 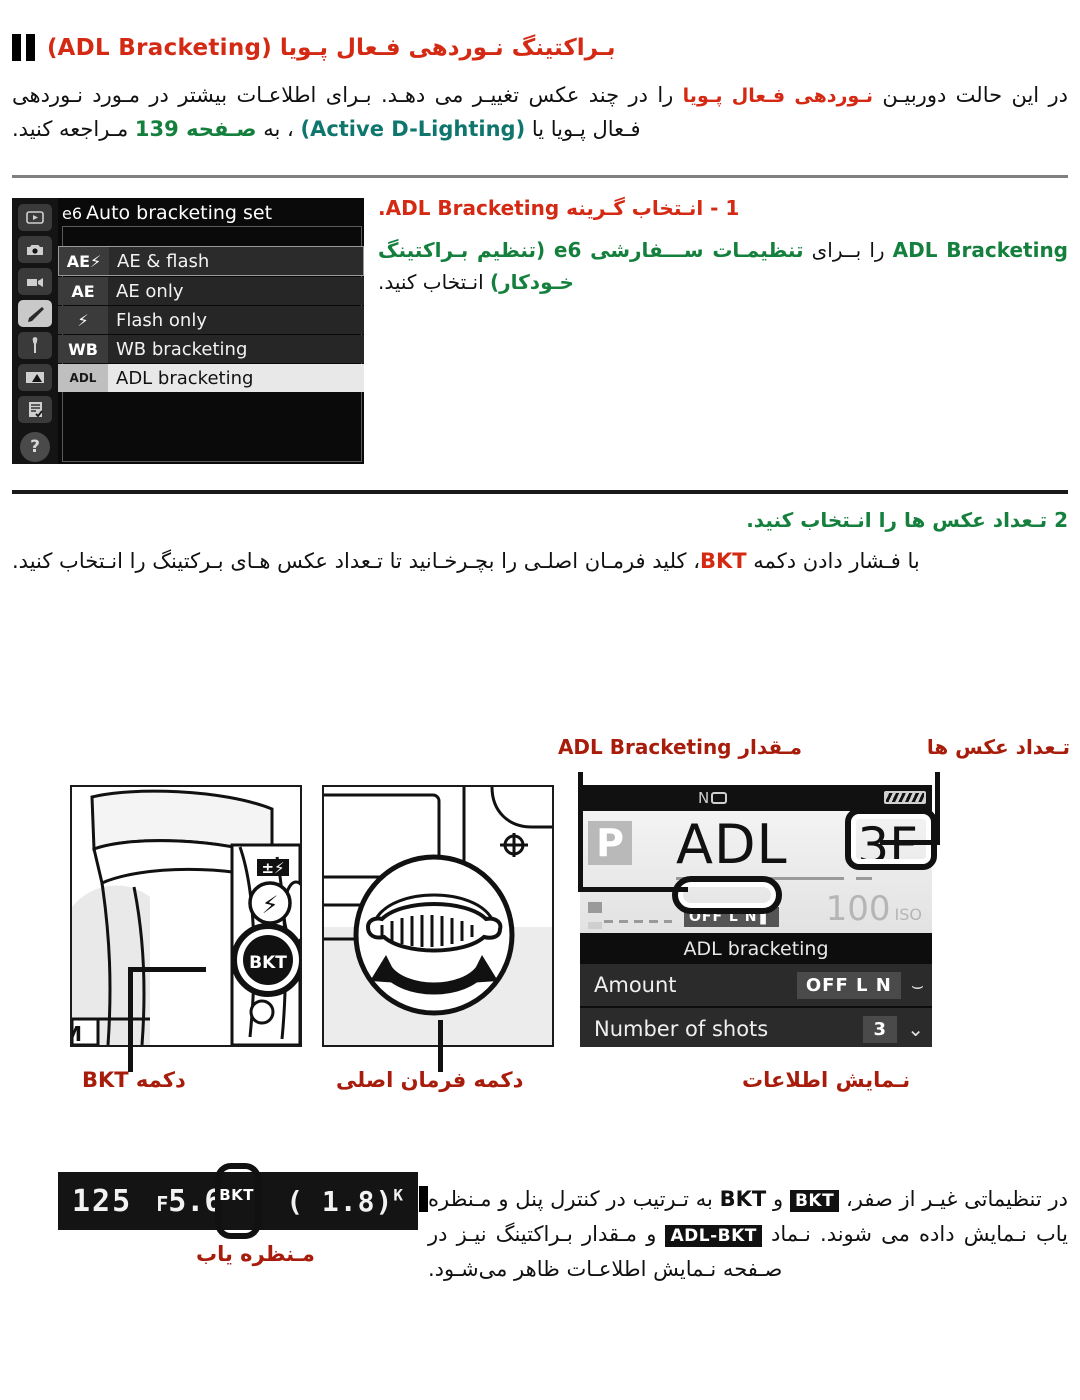 What do you see at coordinates (915, 1029) in the screenshot?
I see `bracket-shots-icon: ⌄` at bounding box center [915, 1029].